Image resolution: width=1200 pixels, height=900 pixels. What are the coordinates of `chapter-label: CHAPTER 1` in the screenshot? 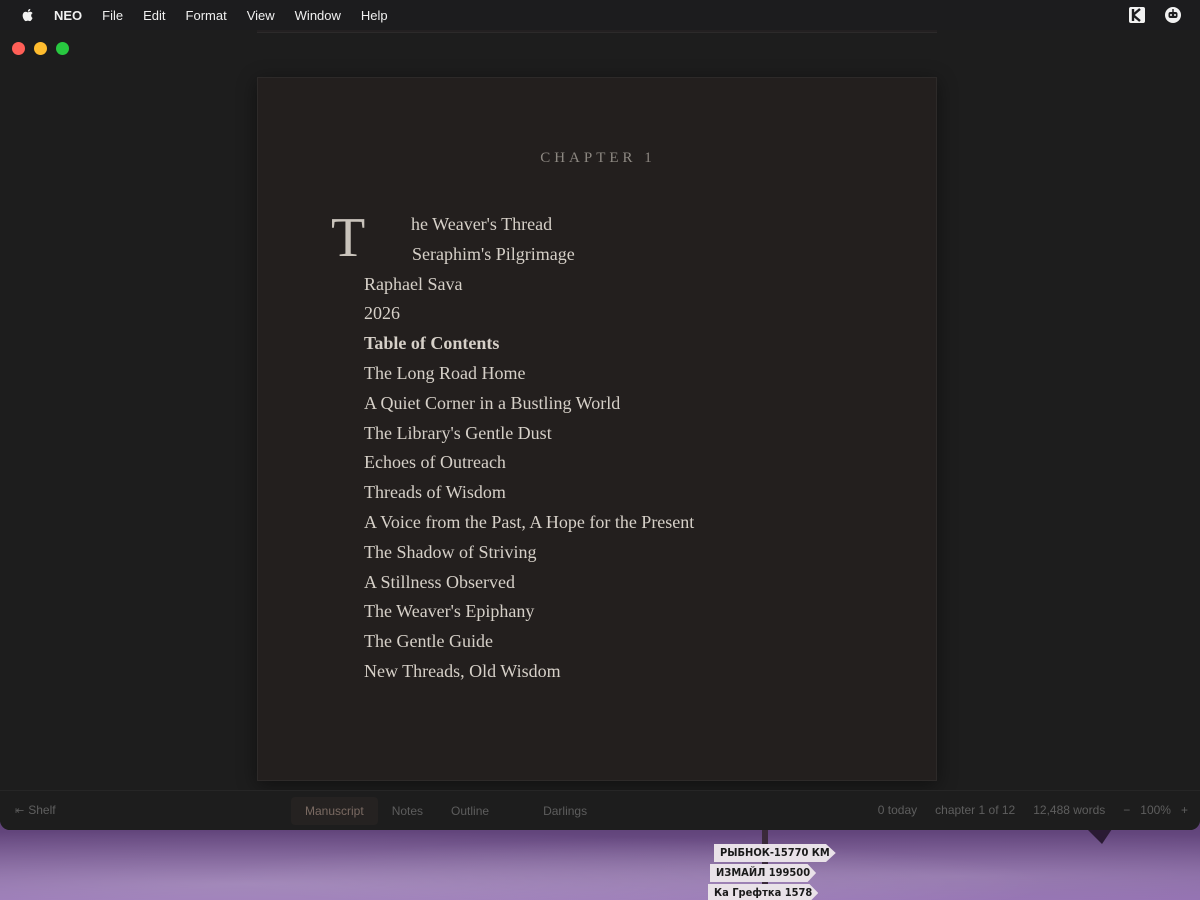 It's located at (598, 158).